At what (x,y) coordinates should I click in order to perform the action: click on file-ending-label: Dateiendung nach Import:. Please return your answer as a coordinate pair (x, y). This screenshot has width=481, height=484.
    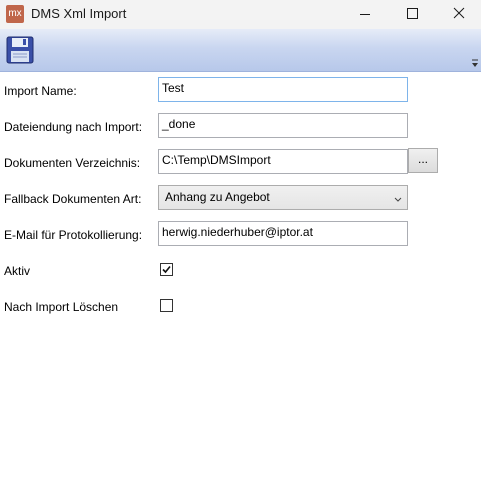
    Looking at the image, I should click on (73, 127).